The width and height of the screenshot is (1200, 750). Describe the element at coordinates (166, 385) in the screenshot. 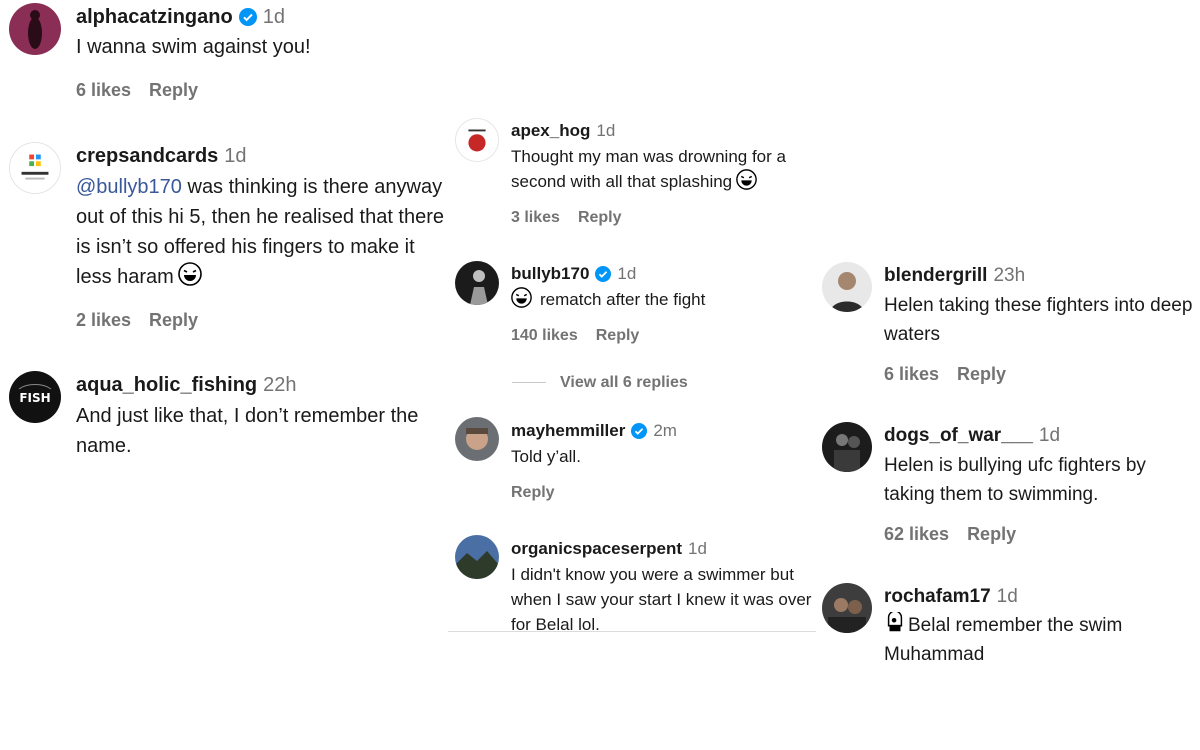

I see `username: aqua_holic_fishing` at that location.